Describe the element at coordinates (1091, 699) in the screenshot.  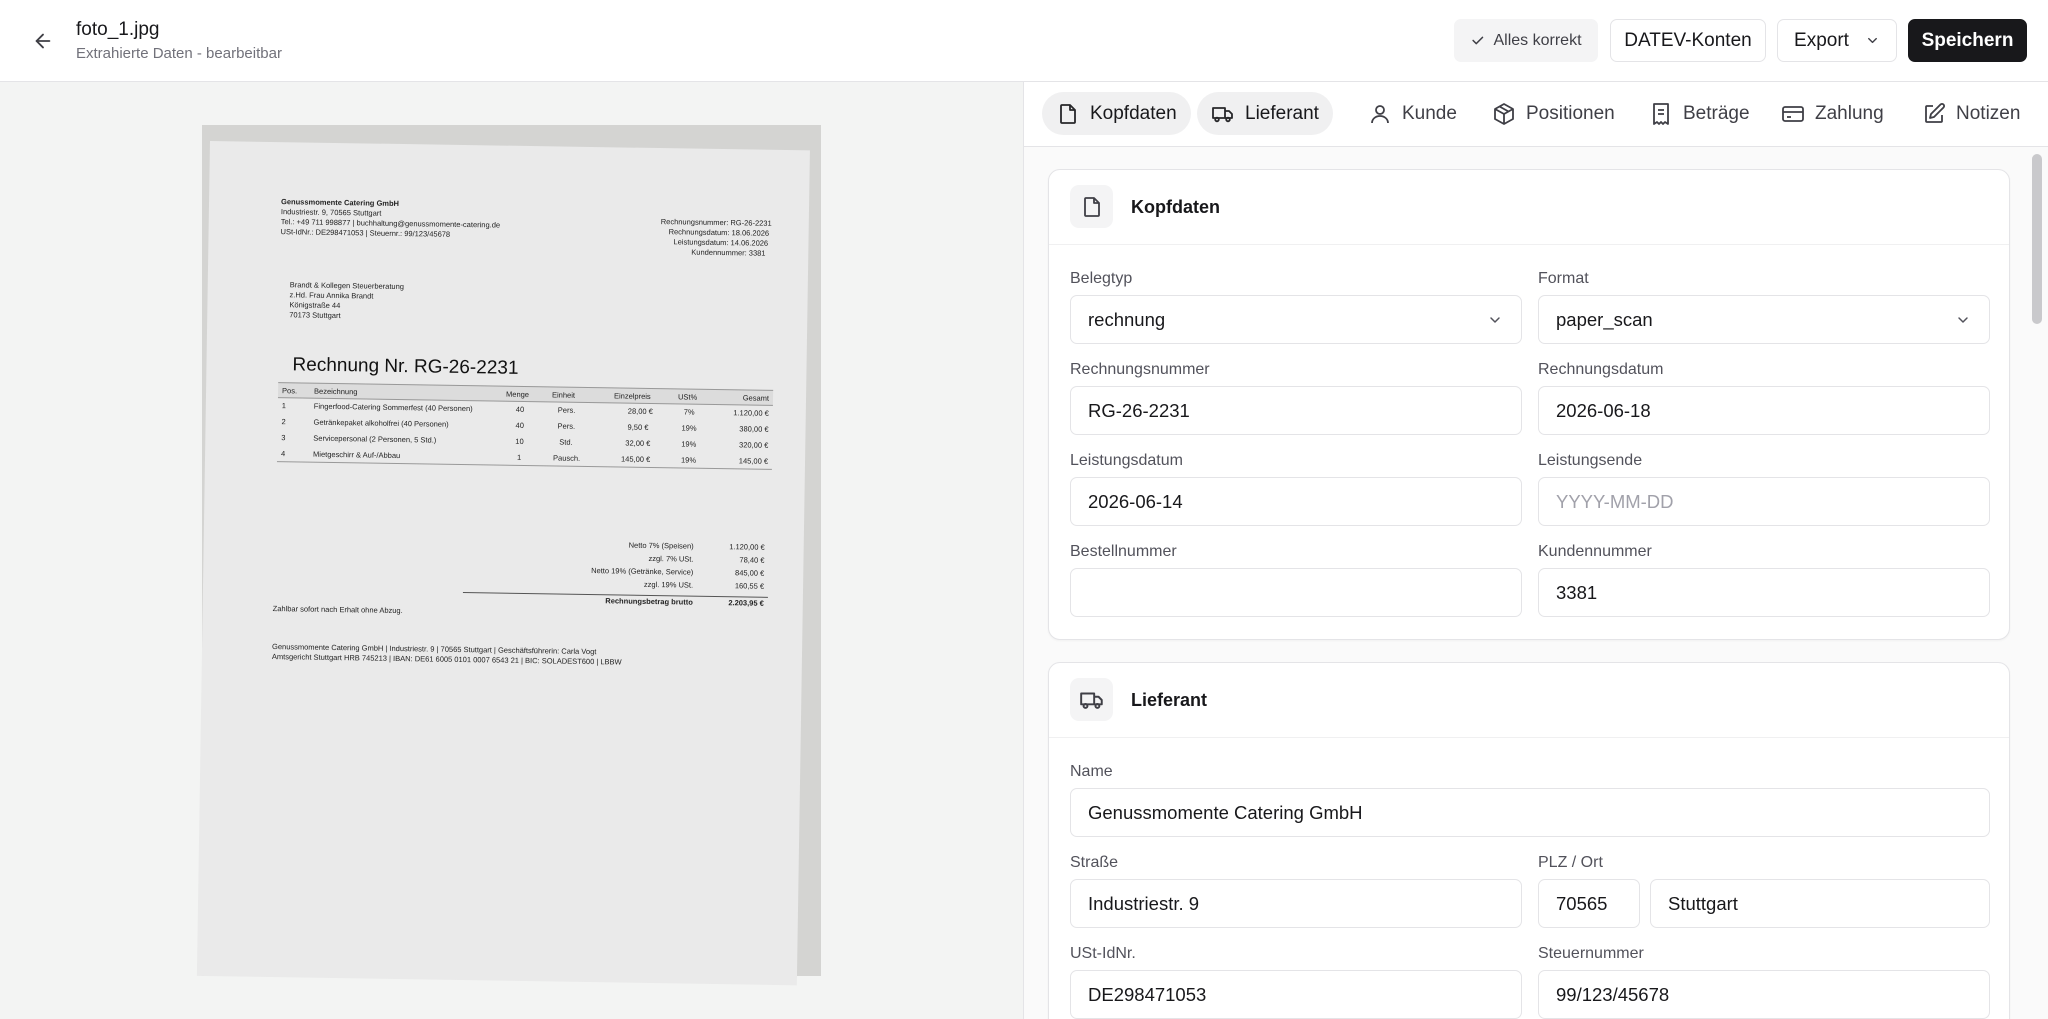
I see `card-icon` at that location.